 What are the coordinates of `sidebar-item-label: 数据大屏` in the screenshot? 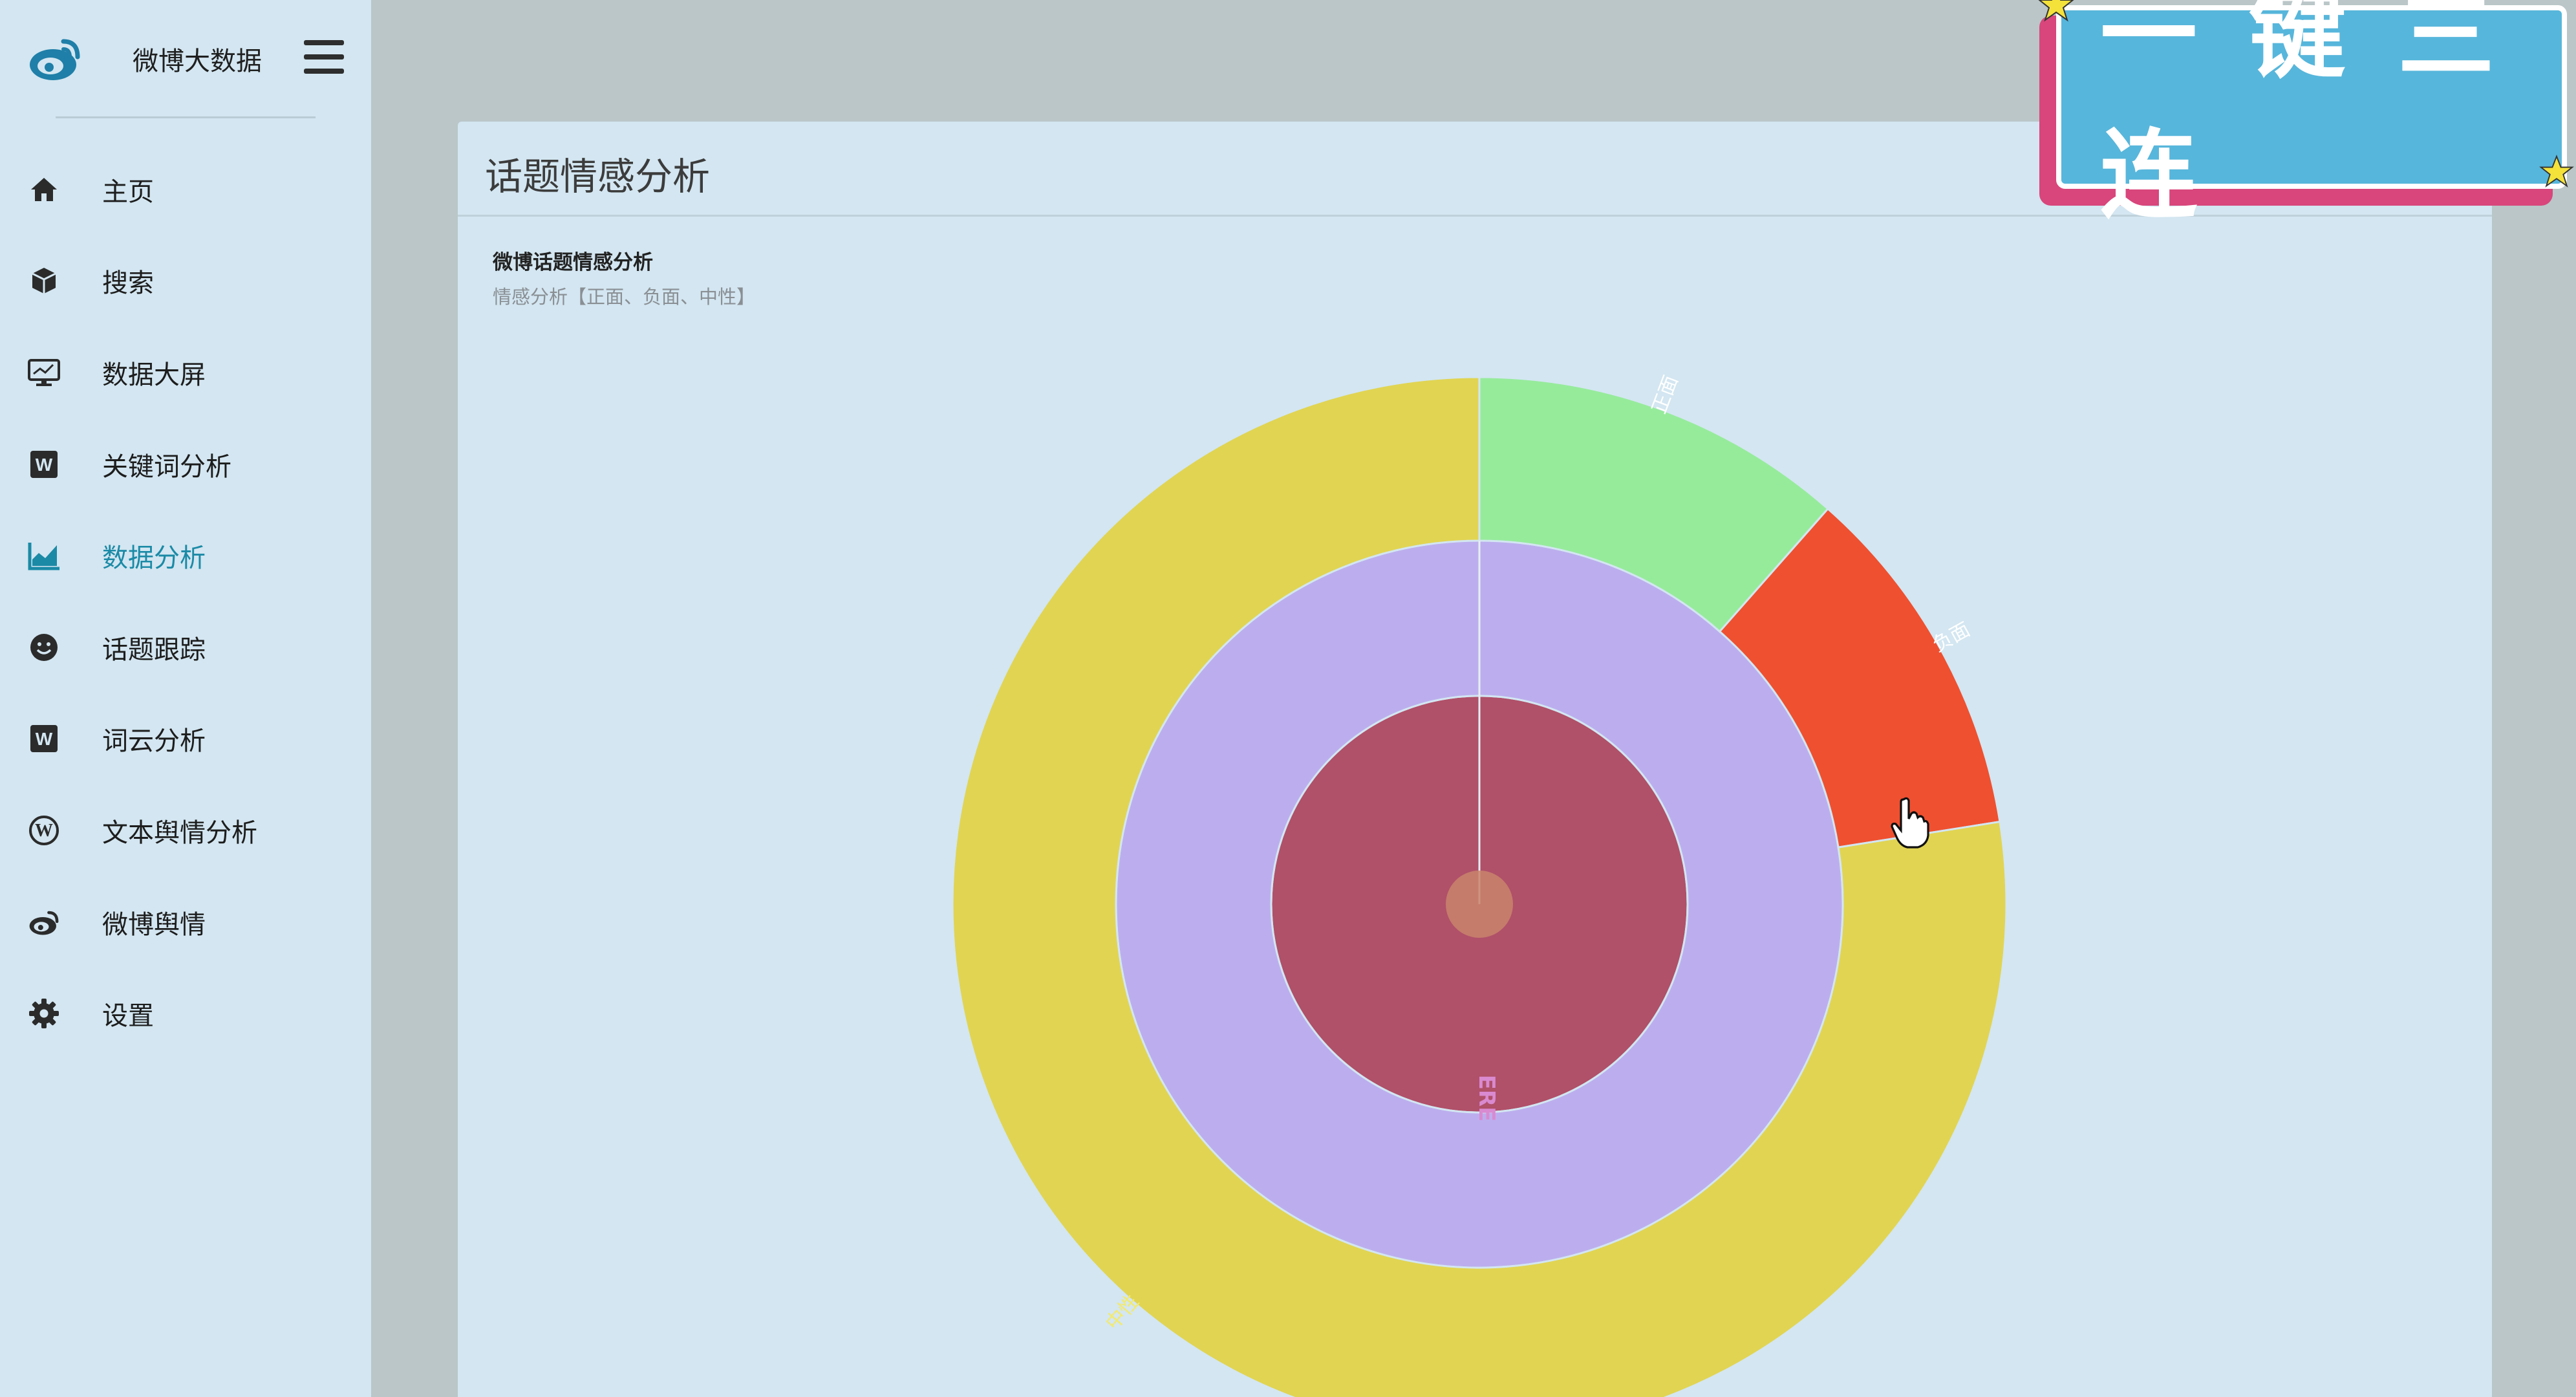 It's located at (154, 375).